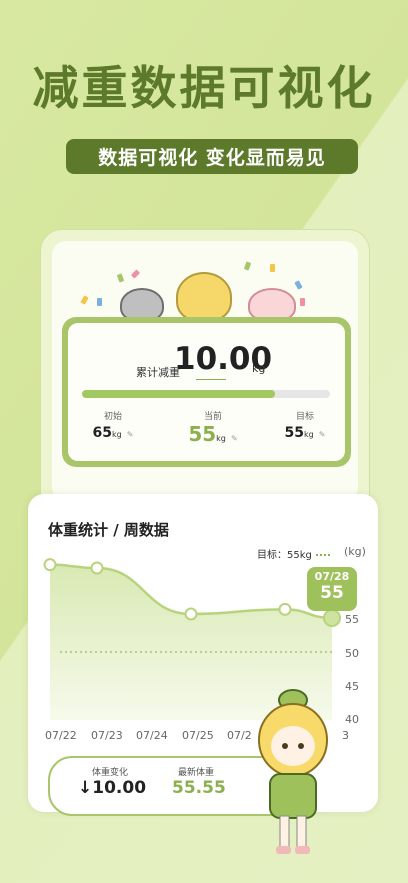 The image size is (408, 883). What do you see at coordinates (112, 788) in the screenshot?
I see `weight-change-value: ↓10.00` at bounding box center [112, 788].